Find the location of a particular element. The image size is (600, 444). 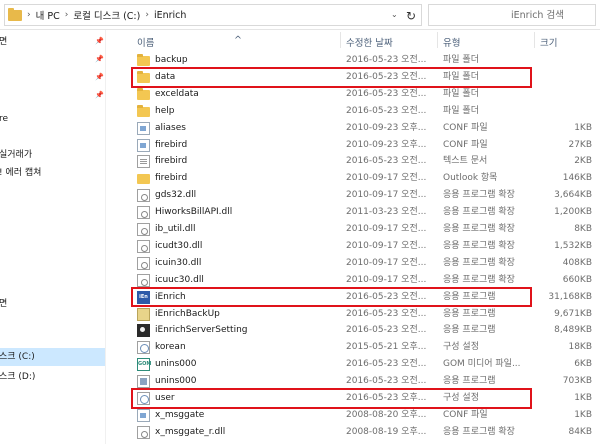

file-row: firebird 2010-09-23 오후... CONF 파일 27KB is located at coordinates (353, 145).